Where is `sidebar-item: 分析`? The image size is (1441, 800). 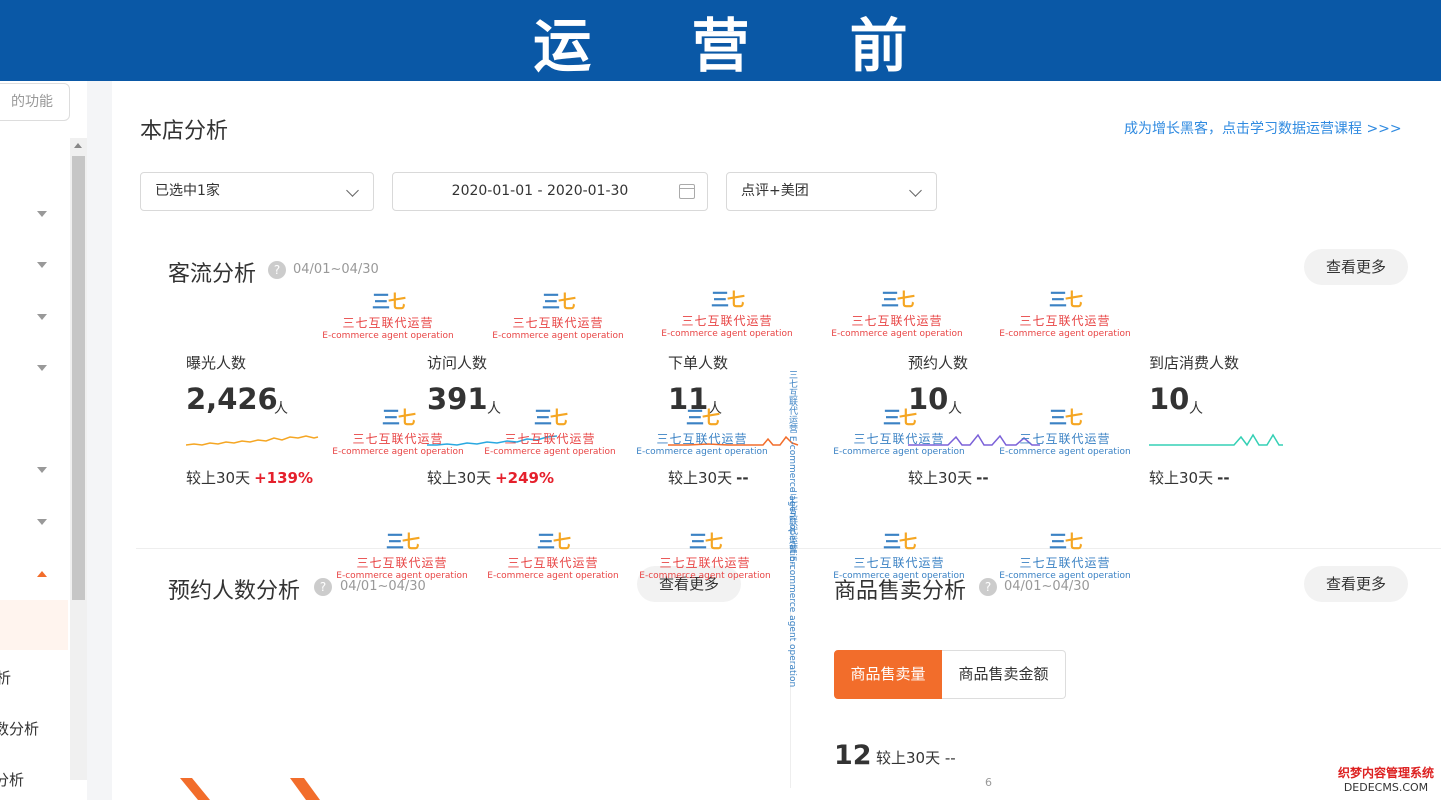
sidebar-item: 分析 is located at coordinates (12, 779).